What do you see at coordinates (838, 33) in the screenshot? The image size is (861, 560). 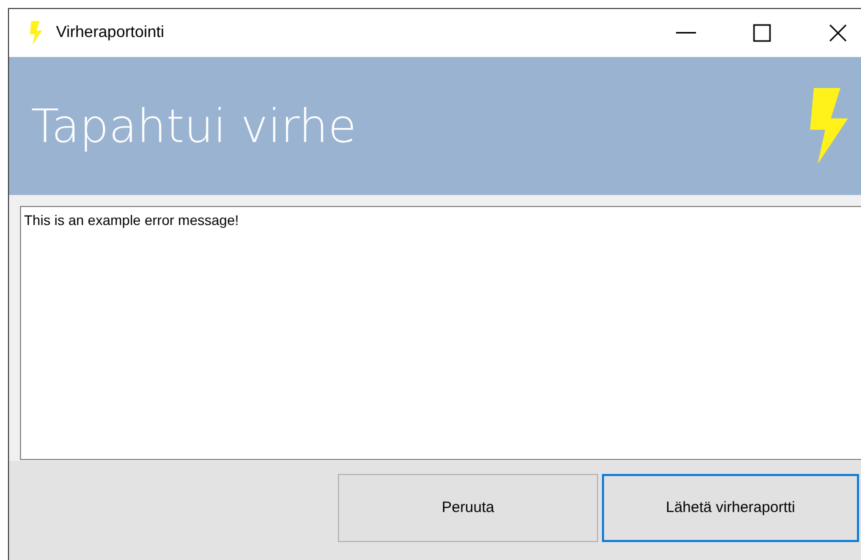 I see `close-icon` at bounding box center [838, 33].